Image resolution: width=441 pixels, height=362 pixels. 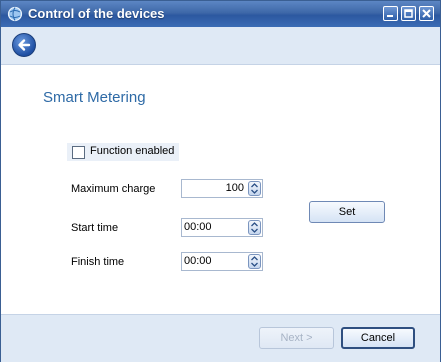 What do you see at coordinates (98, 262) in the screenshot?
I see `finish-time-label: Finish time` at bounding box center [98, 262].